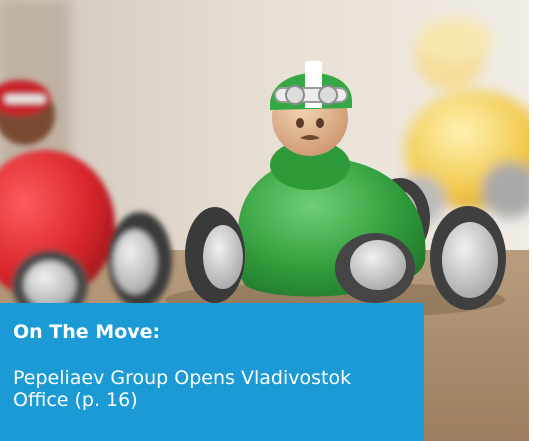 The height and width of the screenshot is (441, 533). What do you see at coordinates (87, 332) in the screenshot?
I see `caption-title: On The Move:` at bounding box center [87, 332].